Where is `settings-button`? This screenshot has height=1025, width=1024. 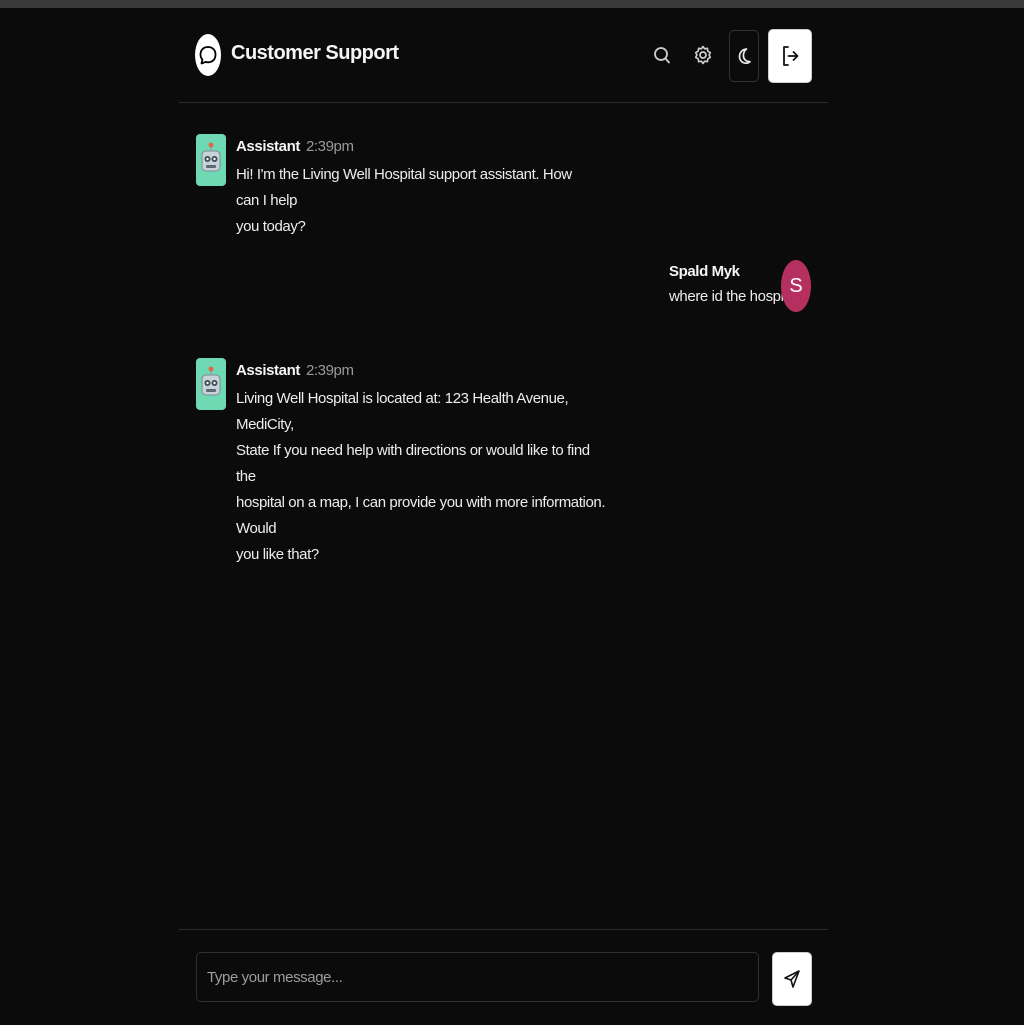
settings-button is located at coordinates (703, 55).